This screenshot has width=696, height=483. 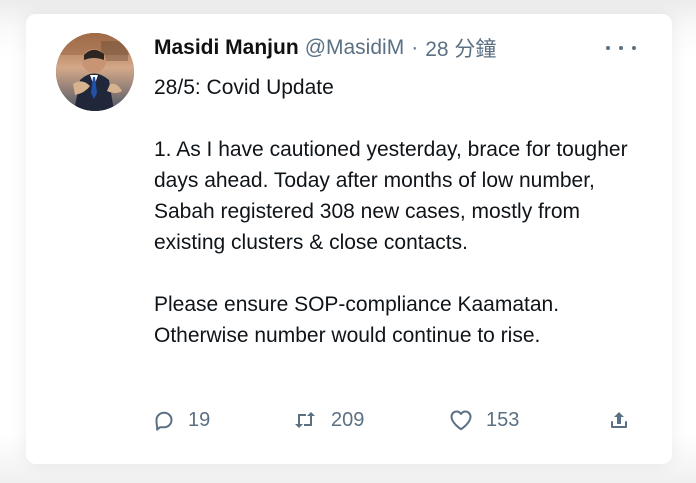 I want to click on avatar, so click(x=95, y=72).